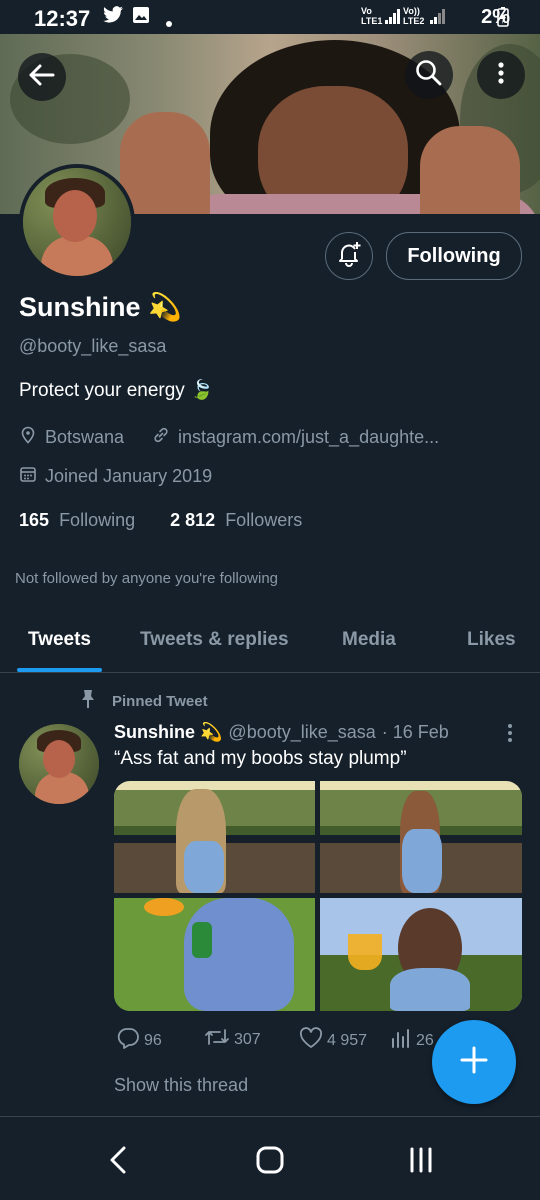 This screenshot has width=540, height=1200. I want to click on followers-link: 2 812 Followers, so click(236, 520).